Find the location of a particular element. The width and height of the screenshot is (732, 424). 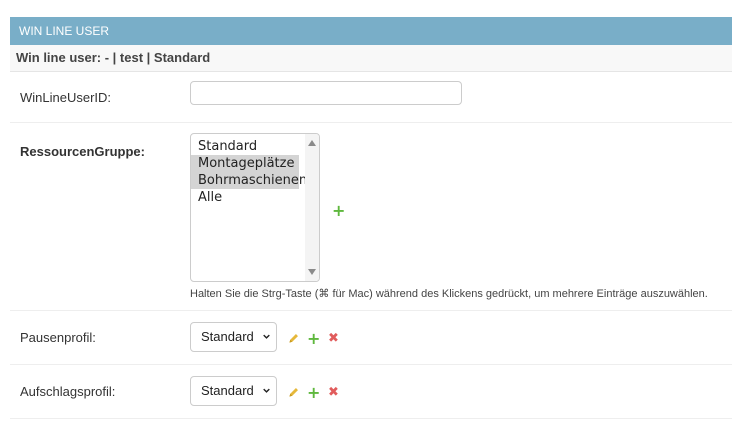

scroll-down-arrow-icon is located at coordinates (312, 272).